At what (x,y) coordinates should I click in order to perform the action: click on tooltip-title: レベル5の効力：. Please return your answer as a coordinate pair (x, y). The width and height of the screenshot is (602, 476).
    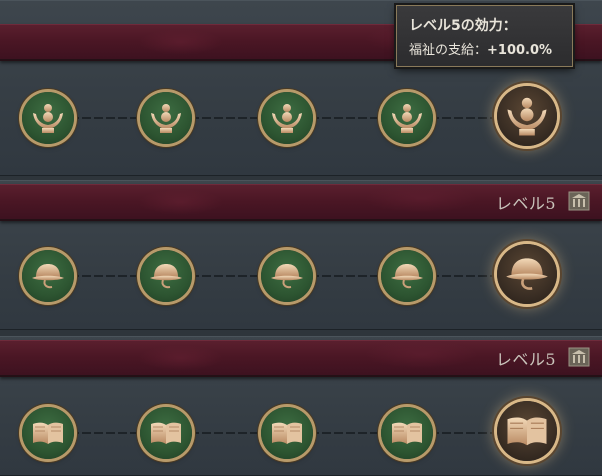
    Looking at the image, I should click on (463, 26).